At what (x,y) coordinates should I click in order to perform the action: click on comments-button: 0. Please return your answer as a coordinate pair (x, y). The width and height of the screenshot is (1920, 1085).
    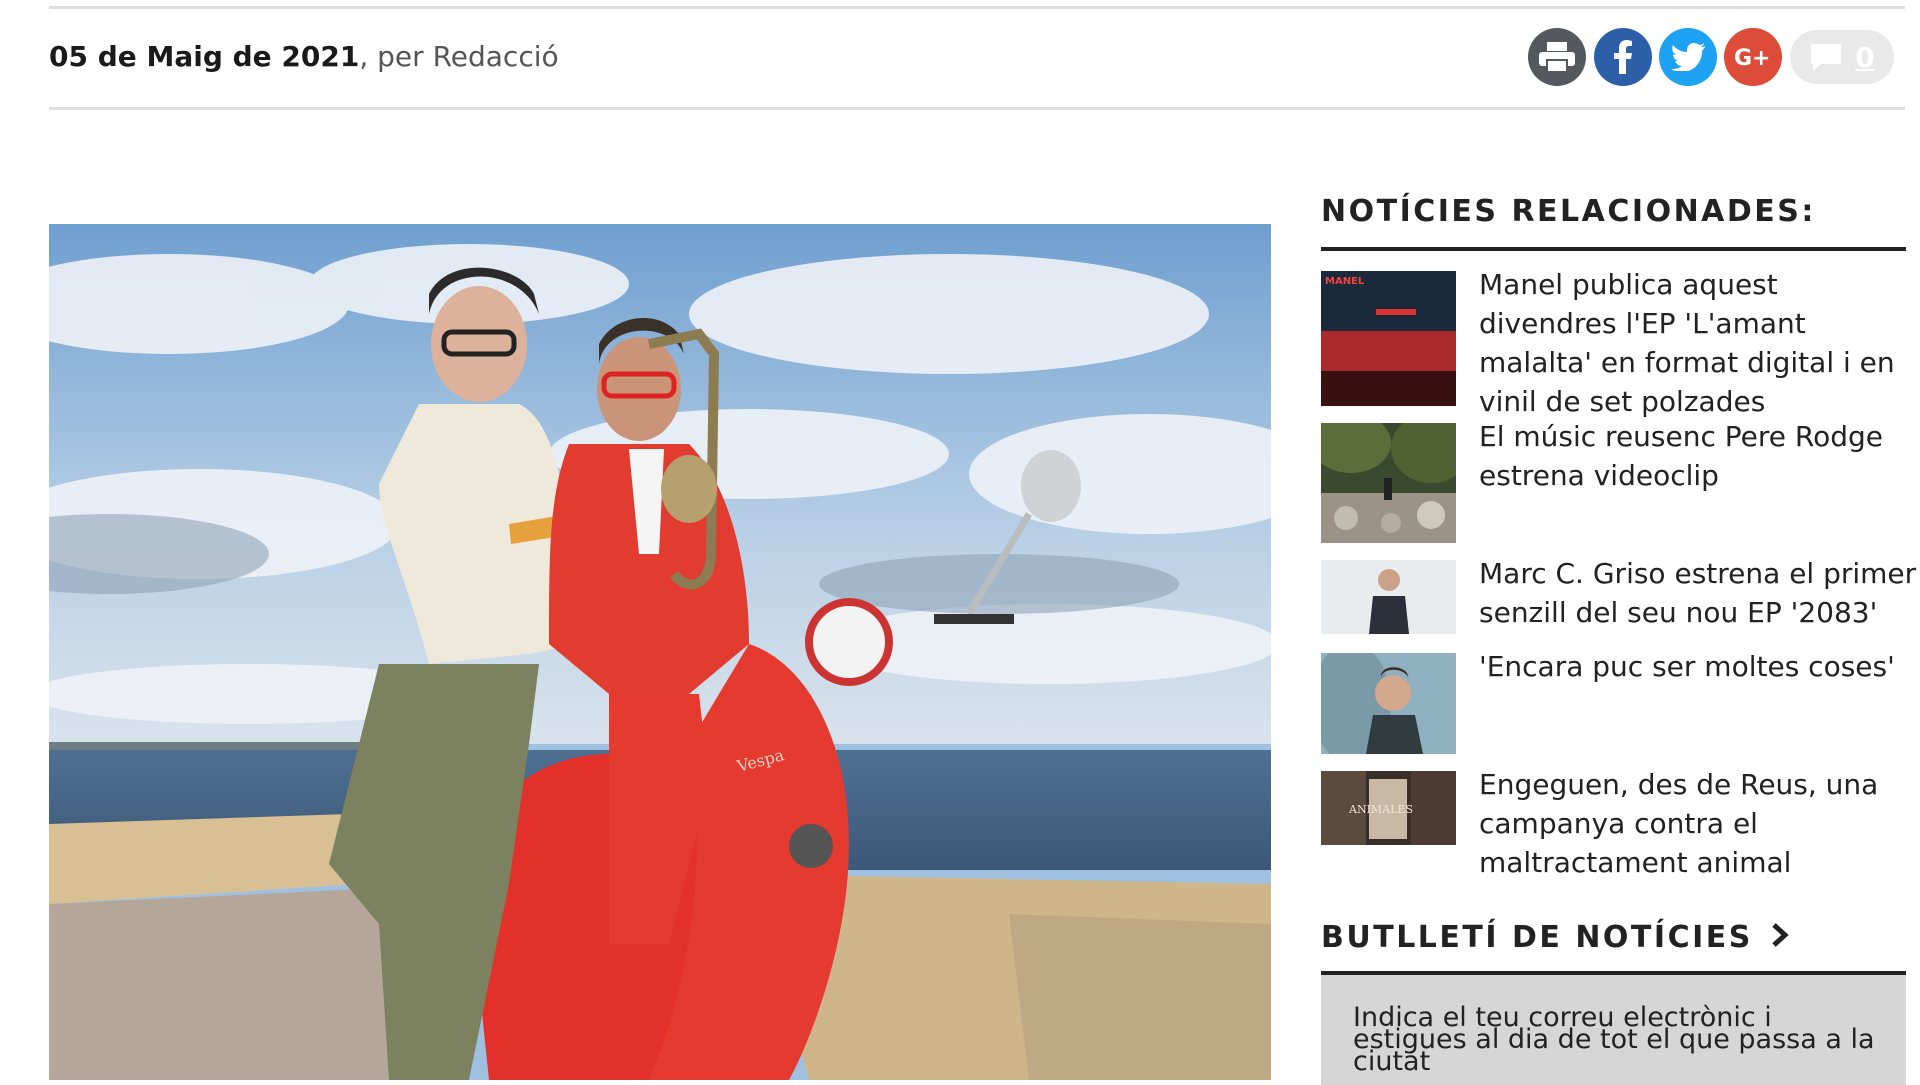
    Looking at the image, I should click on (1842, 57).